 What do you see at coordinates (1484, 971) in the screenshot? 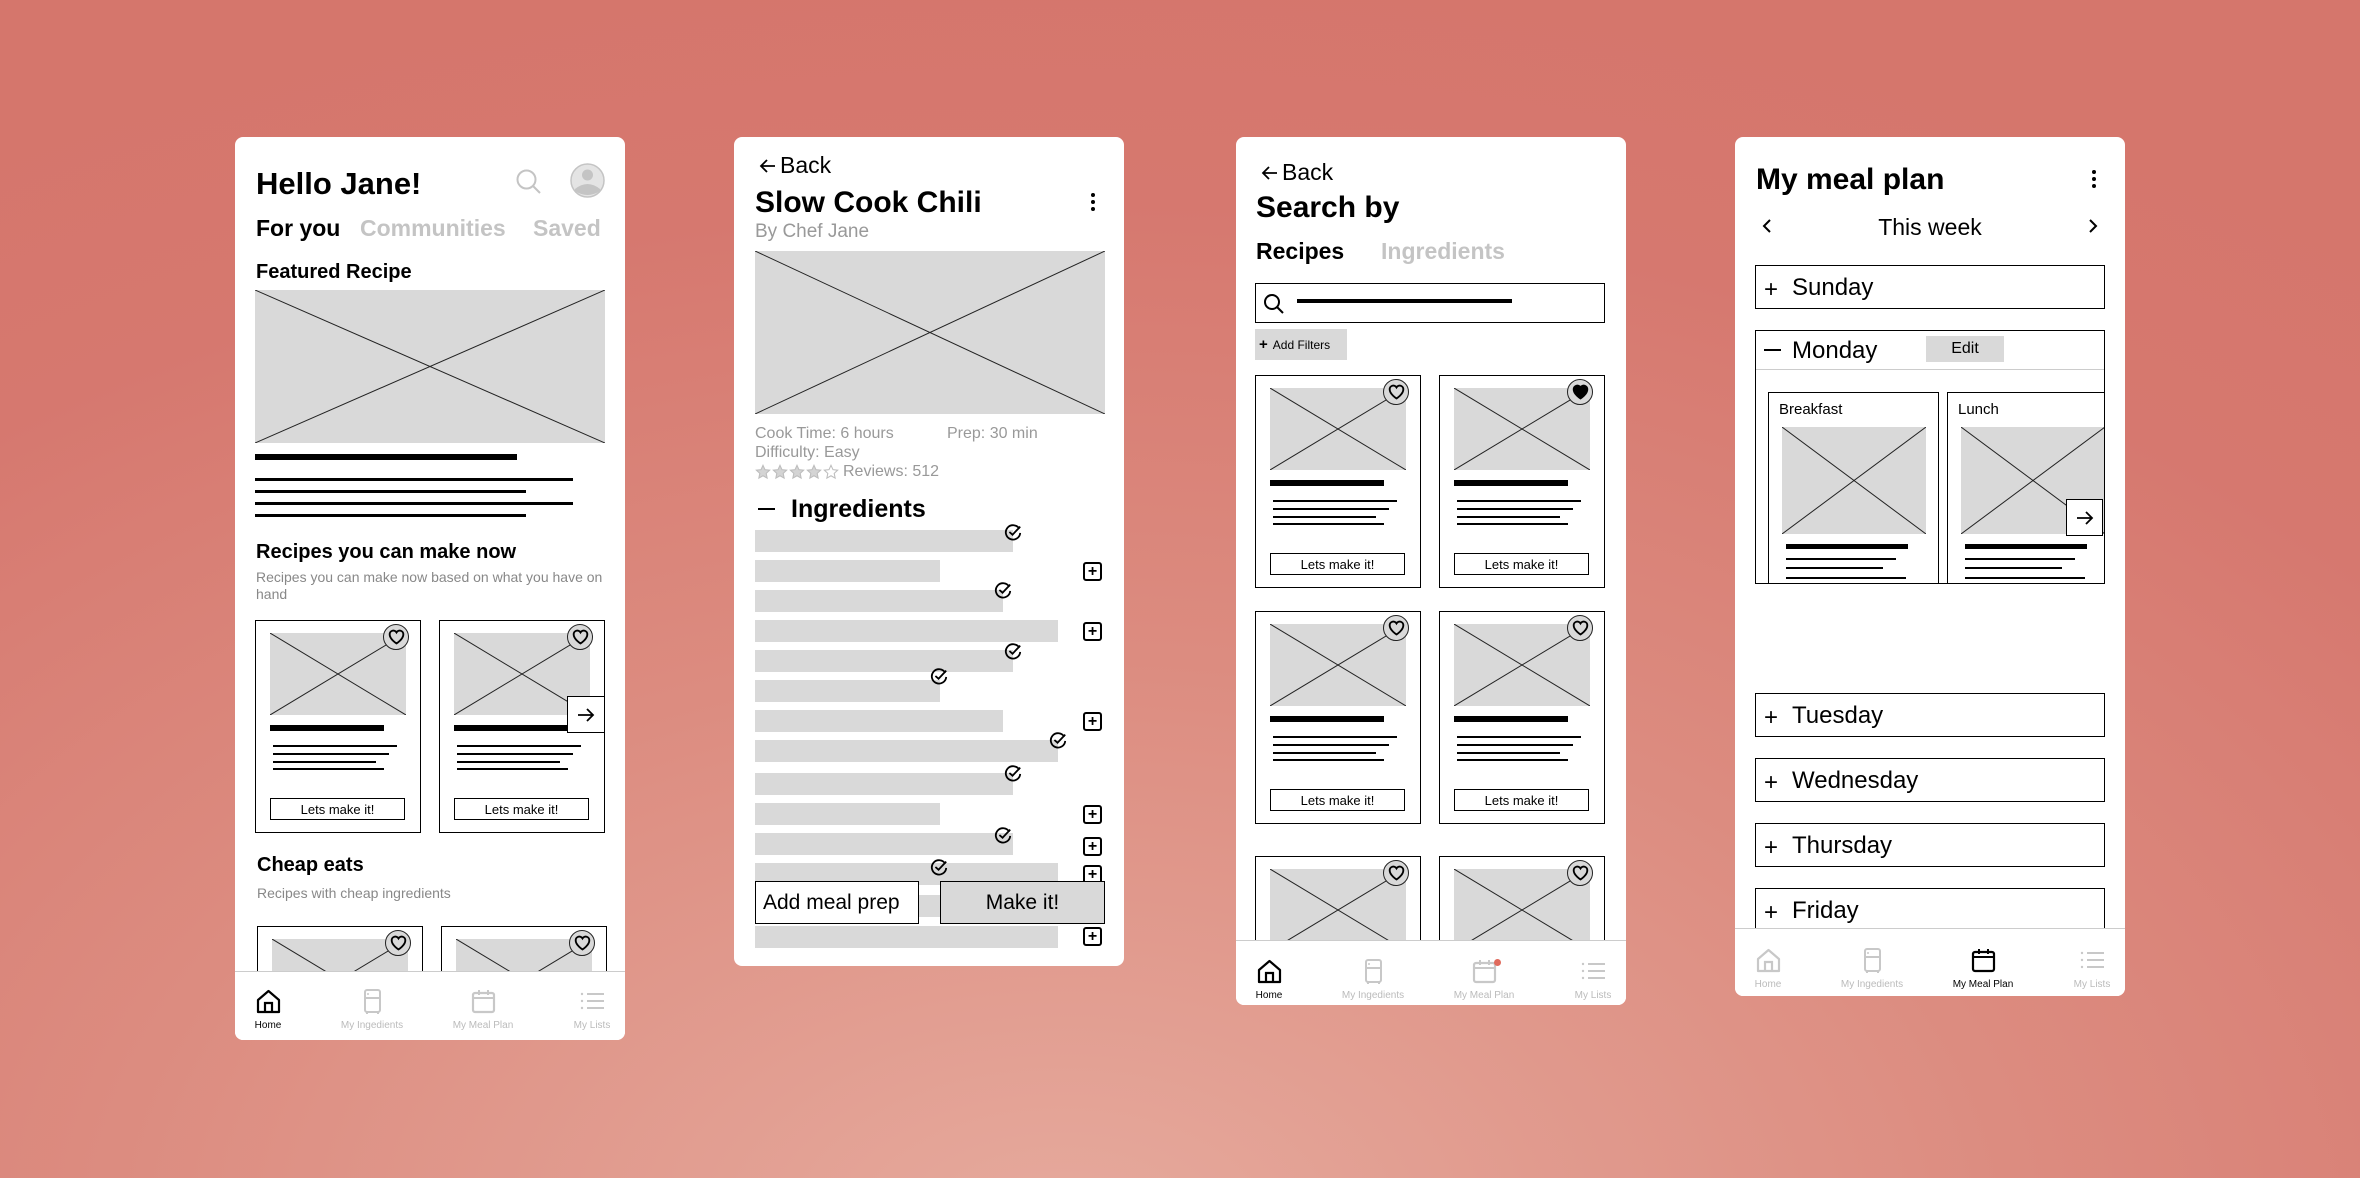
I see `calendar-icon` at bounding box center [1484, 971].